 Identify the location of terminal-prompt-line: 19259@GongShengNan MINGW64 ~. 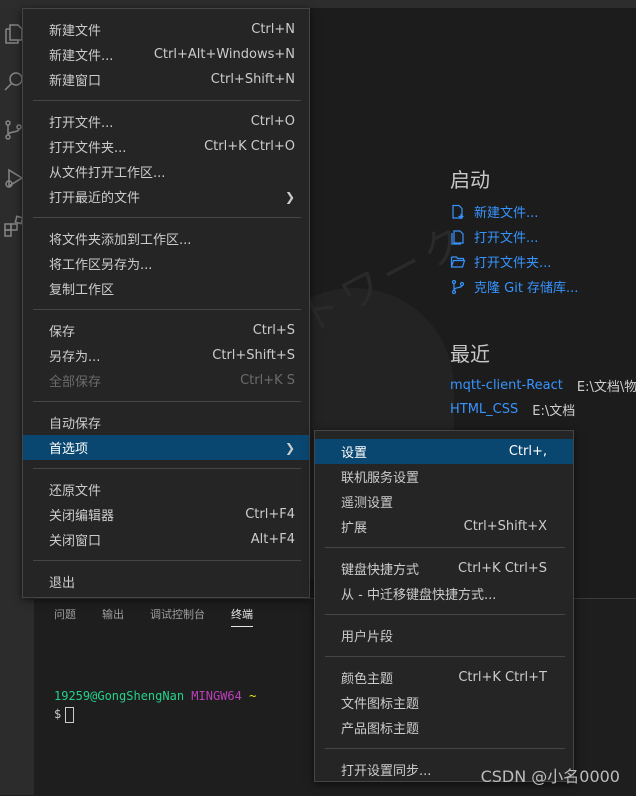
(155, 696).